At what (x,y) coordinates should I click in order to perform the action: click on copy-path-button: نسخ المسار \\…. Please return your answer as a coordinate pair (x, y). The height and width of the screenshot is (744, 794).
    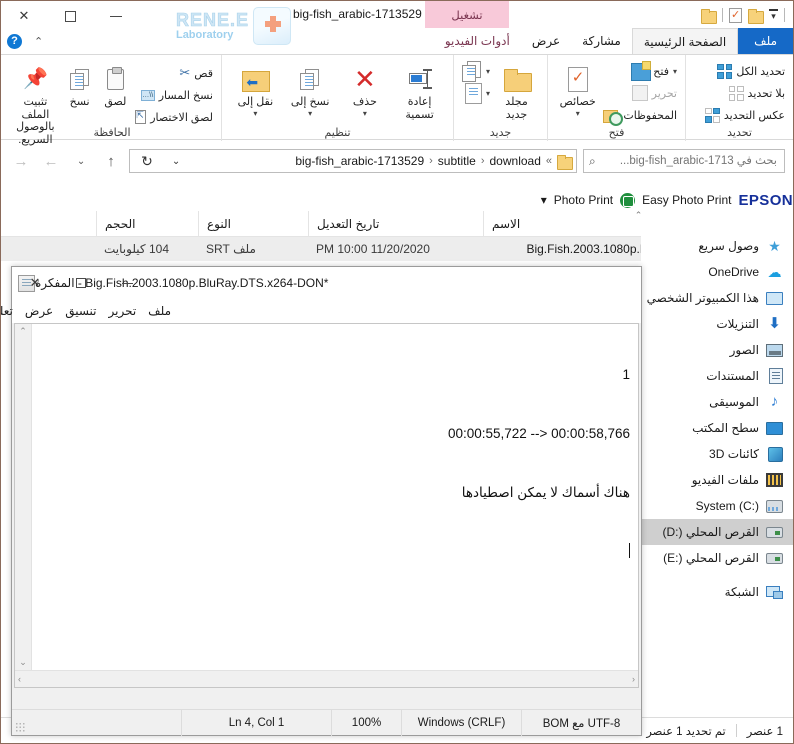
    Looking at the image, I should click on (174, 95).